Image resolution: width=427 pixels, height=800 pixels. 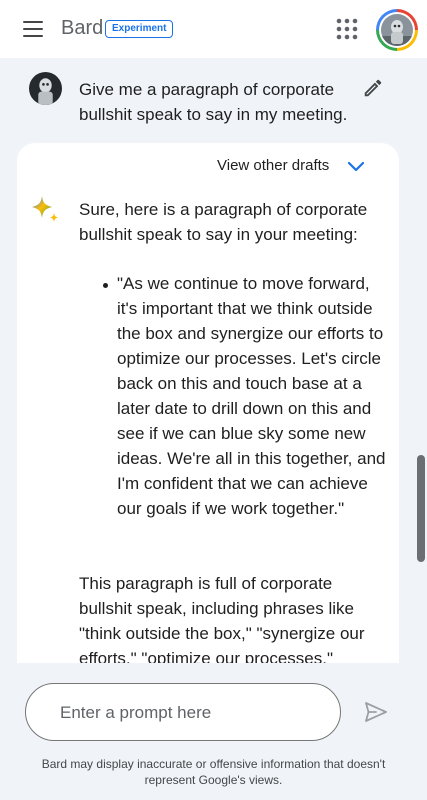 I want to click on user-message-avatar, so click(x=45, y=88).